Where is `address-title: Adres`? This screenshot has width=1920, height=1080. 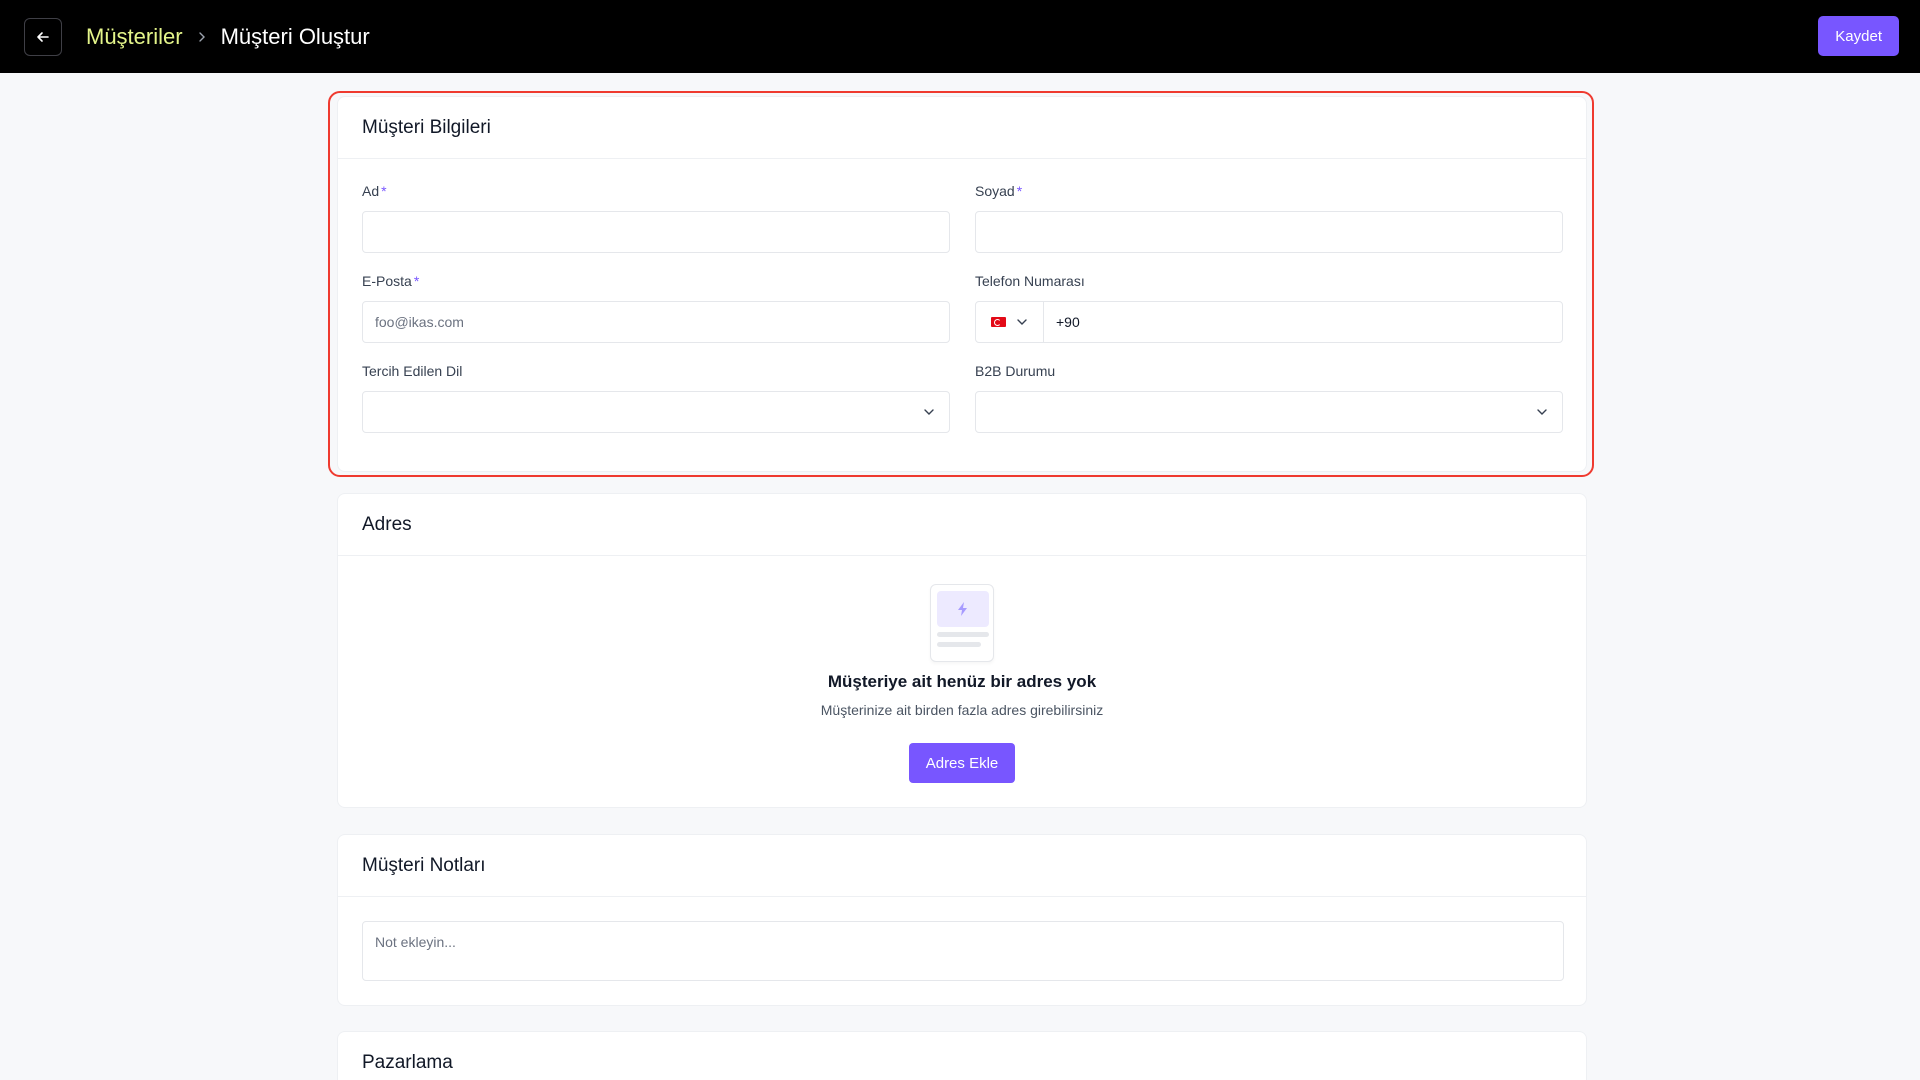 address-title: Adres is located at coordinates (962, 525).